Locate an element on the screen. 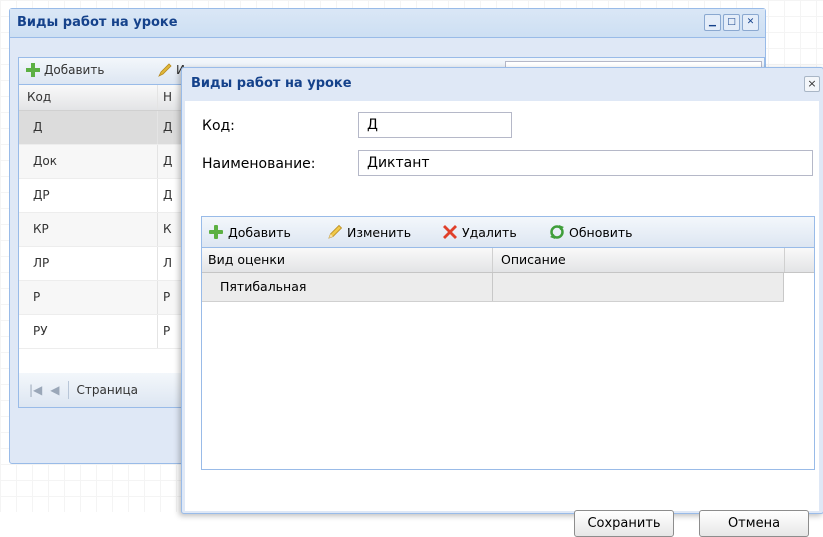  save-button: Сохранить is located at coordinates (624, 523).